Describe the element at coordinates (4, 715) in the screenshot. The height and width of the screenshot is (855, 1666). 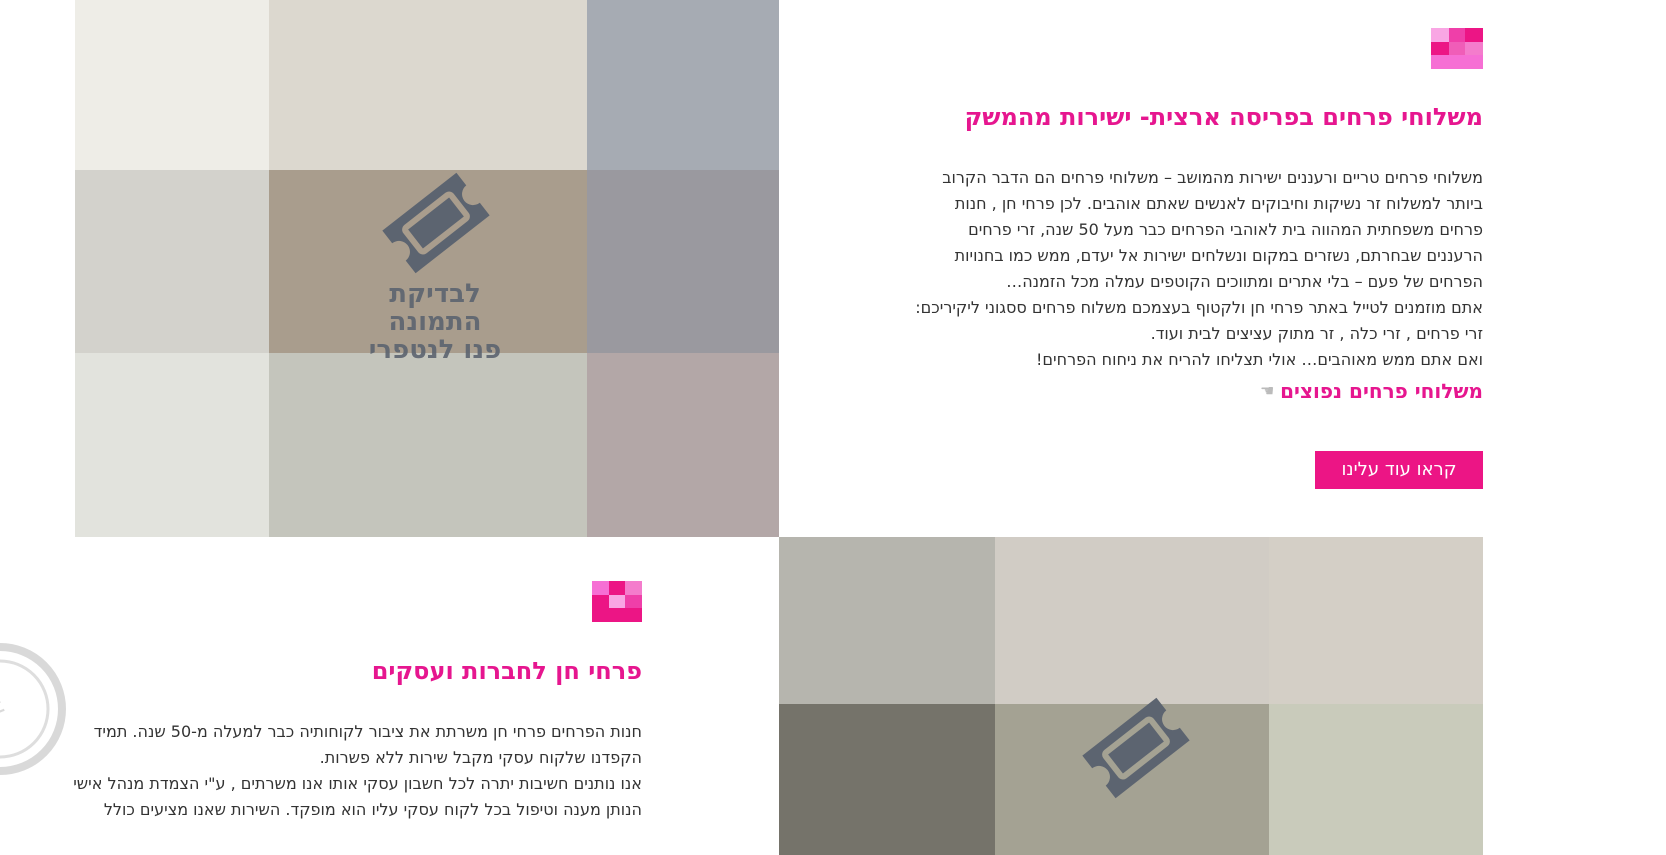
I see `stamp-text: FREE` at that location.